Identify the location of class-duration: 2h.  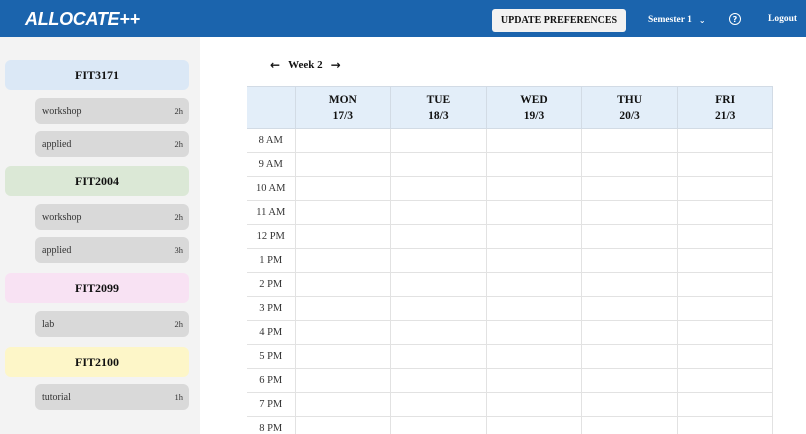
(179, 111).